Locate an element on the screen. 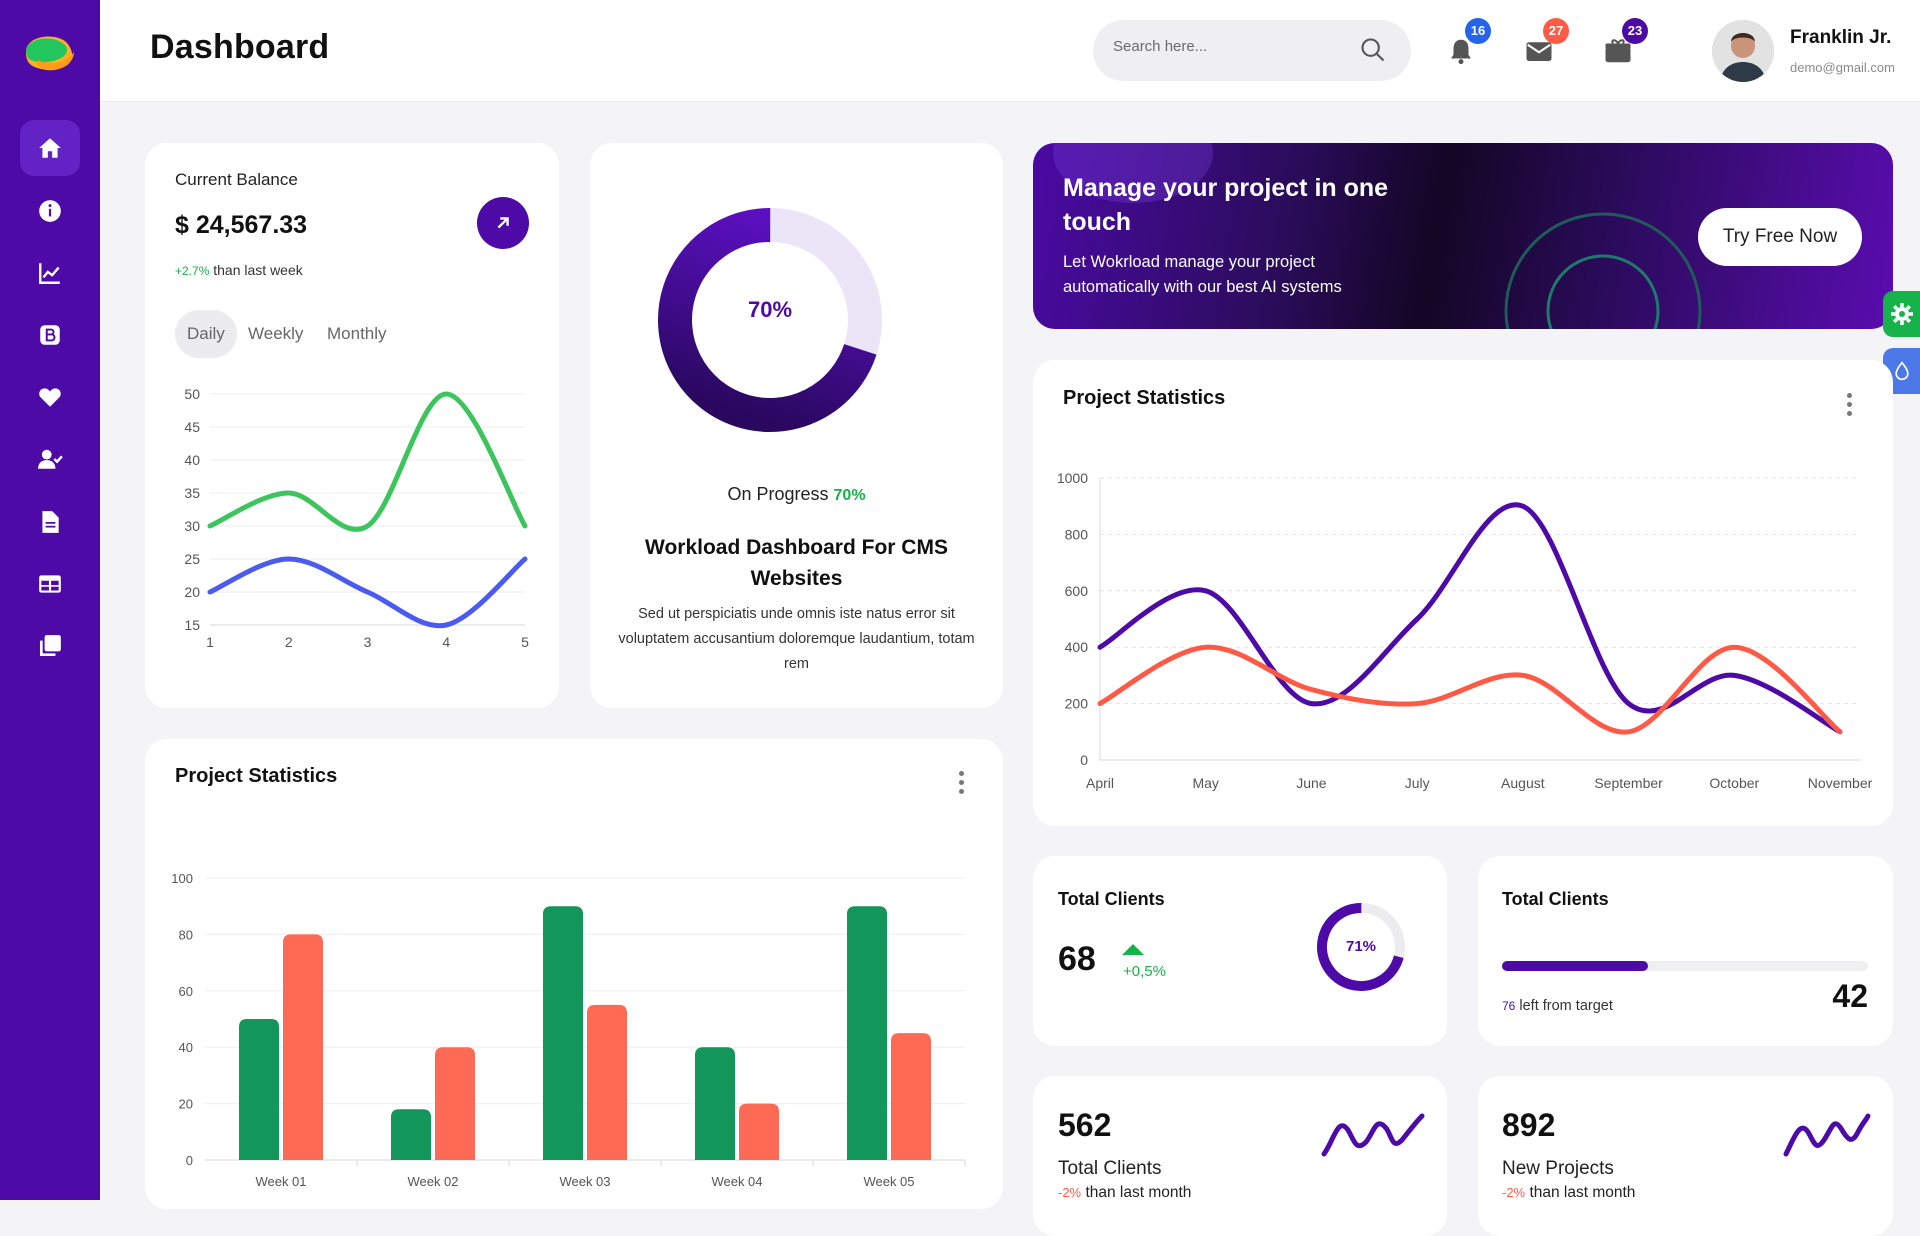 This screenshot has height=1236, width=1920. x-tick-label: 2 is located at coordinates (289, 642).